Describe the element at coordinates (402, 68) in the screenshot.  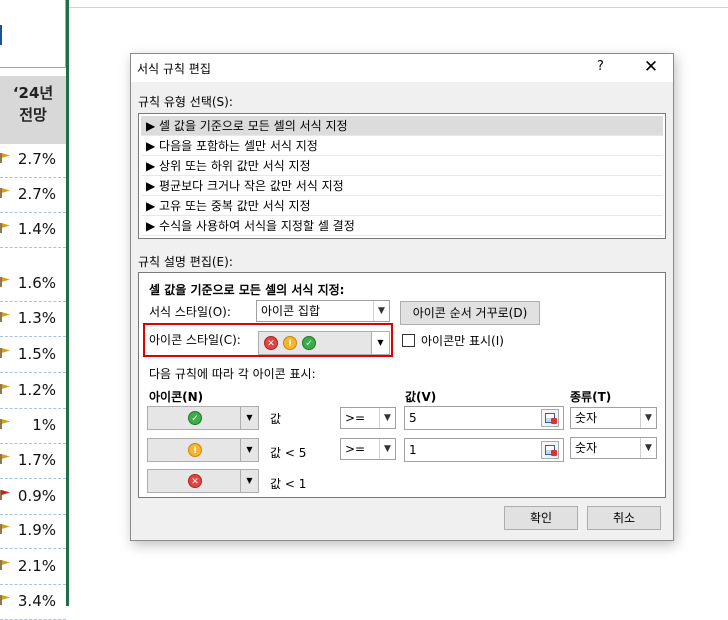
I see `dialog-titlebar: 서식 규칙 편집 ? ✕` at that location.